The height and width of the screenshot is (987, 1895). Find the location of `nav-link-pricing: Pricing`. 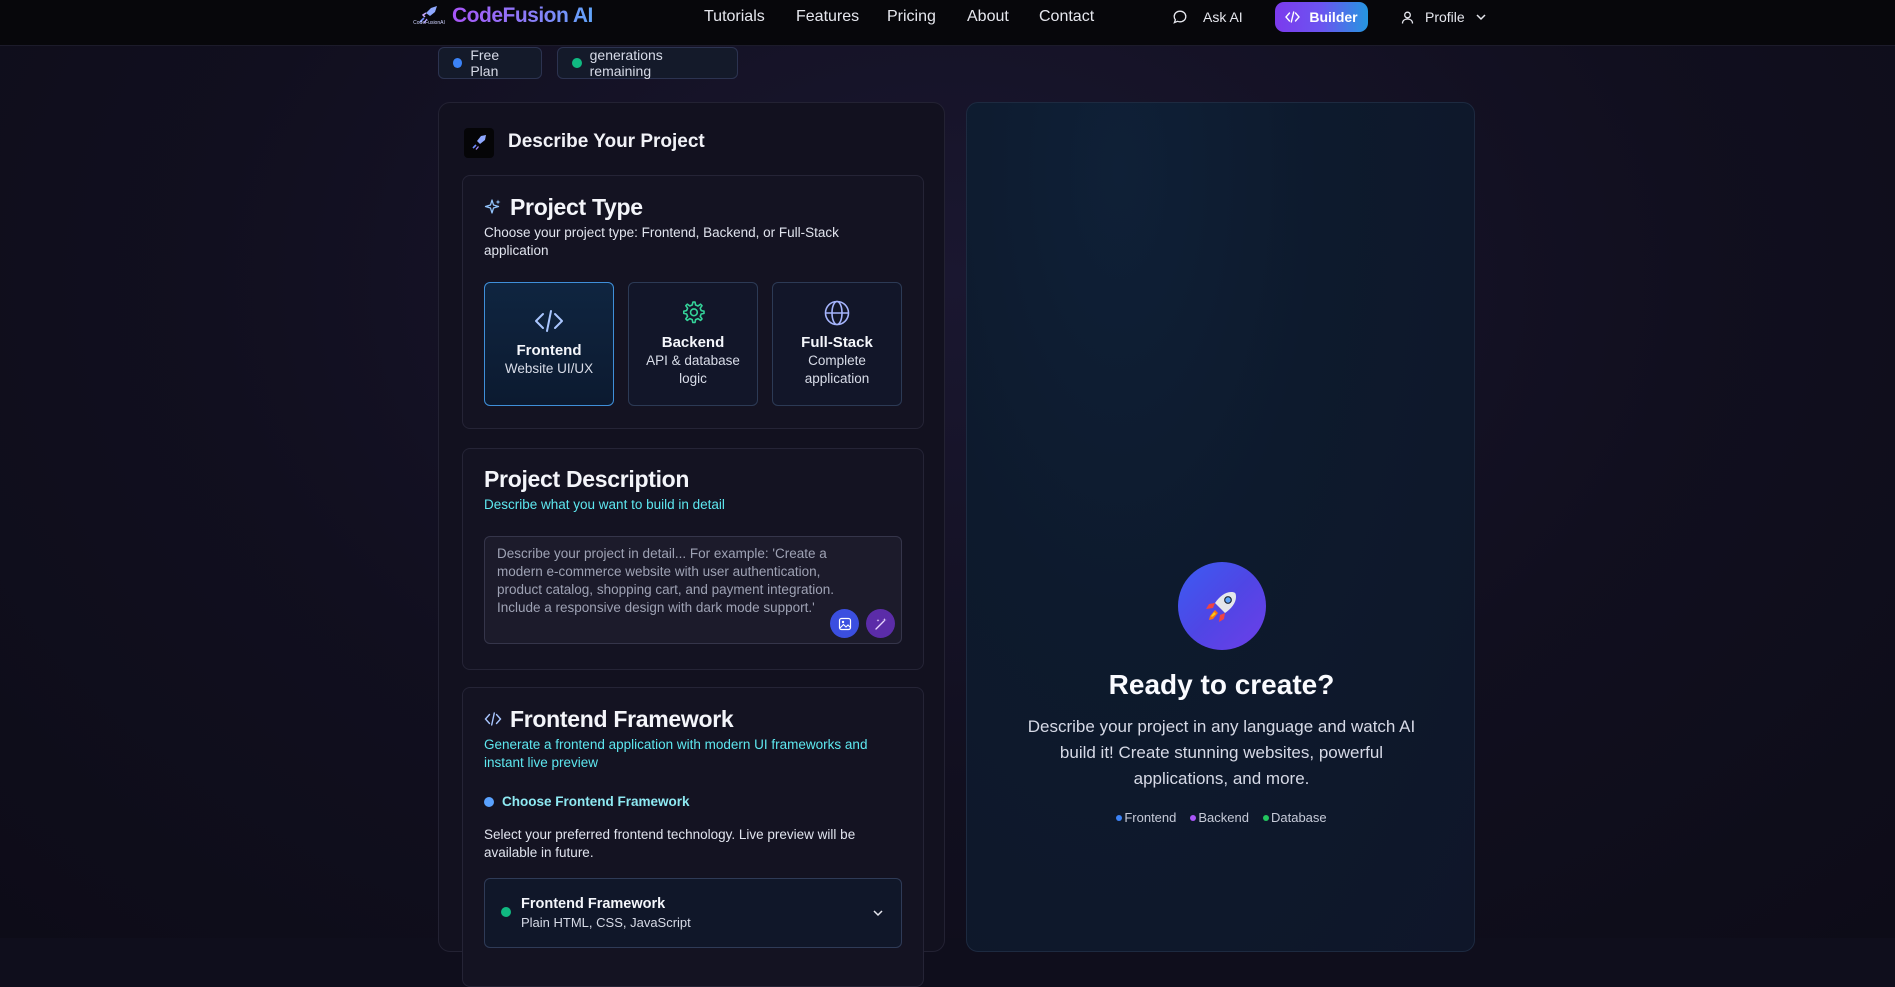

nav-link-pricing: Pricing is located at coordinates (911, 17).